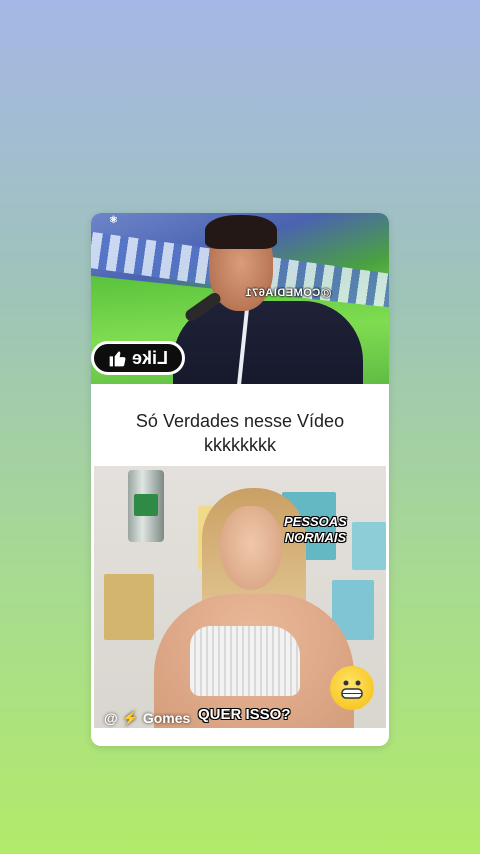 This screenshot has height=854, width=480. What do you see at coordinates (129, 607) in the screenshot?
I see `poster-left` at bounding box center [129, 607].